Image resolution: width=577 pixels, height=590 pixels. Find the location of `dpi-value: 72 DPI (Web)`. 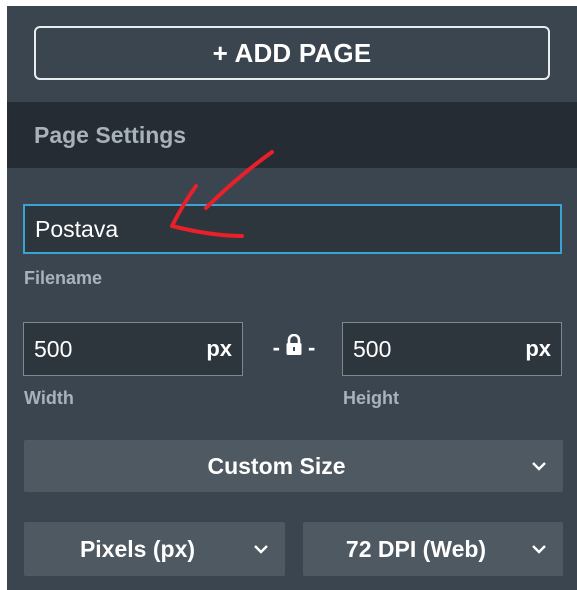

dpi-value: 72 DPI (Web) is located at coordinates (416, 548).